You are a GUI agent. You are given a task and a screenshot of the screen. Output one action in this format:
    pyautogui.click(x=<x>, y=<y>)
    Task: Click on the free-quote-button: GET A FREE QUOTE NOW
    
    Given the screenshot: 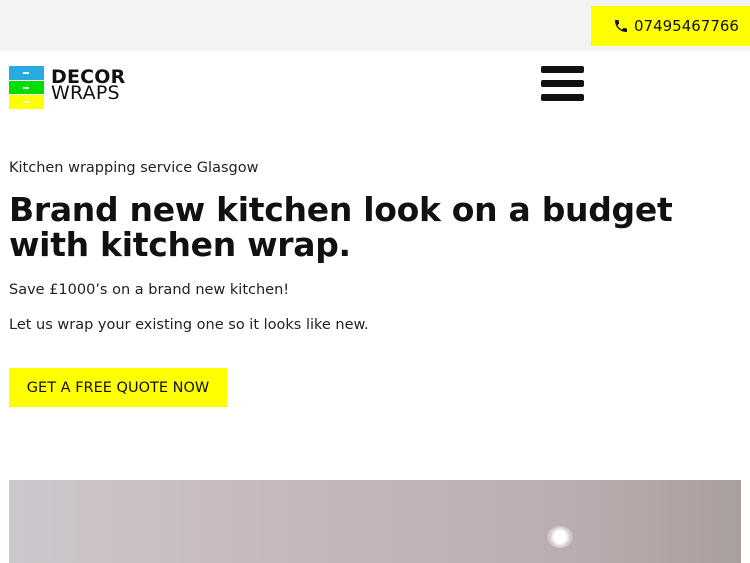 What is the action you would take?
    pyautogui.click(x=118, y=387)
    